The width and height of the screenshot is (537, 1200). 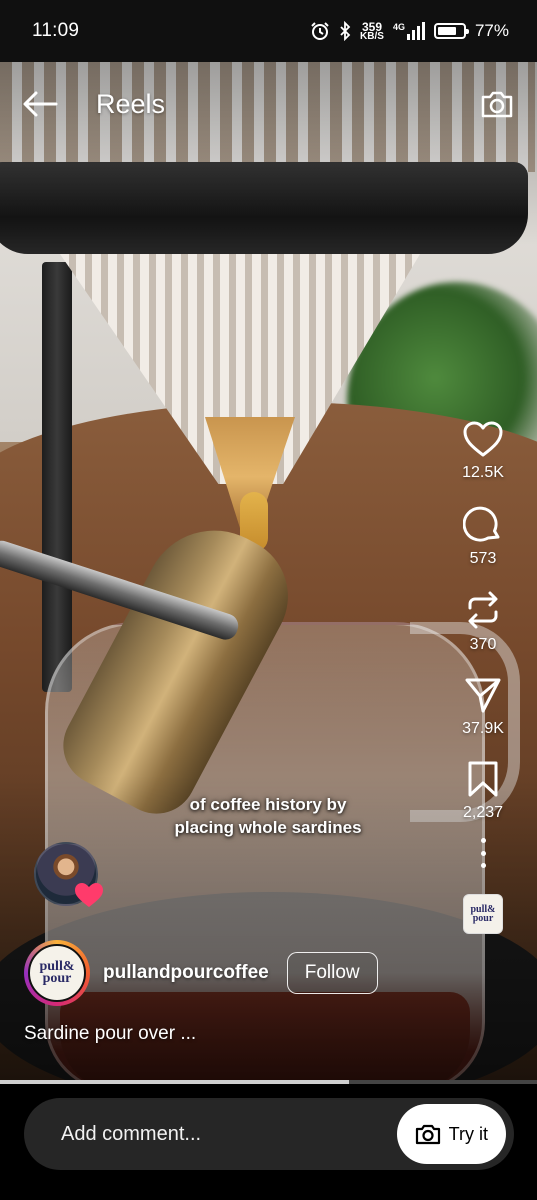 I want to click on battery-icon, so click(x=451, y=31).